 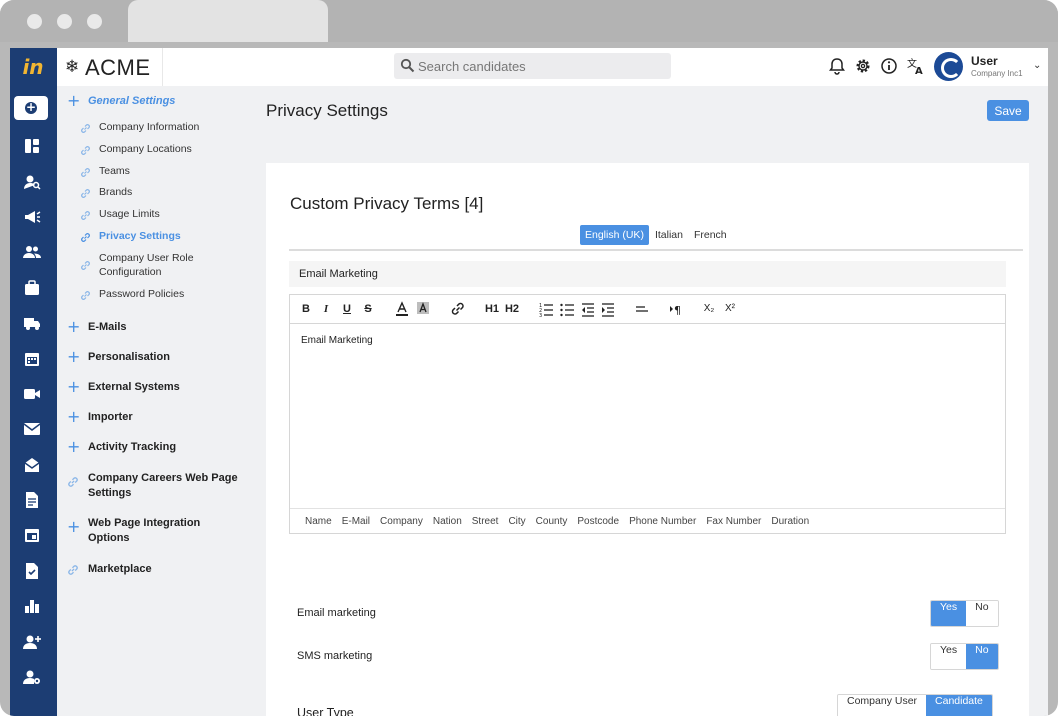 What do you see at coordinates (949, 613) in the screenshot?
I see `email-marketing-yes-button: Yes` at bounding box center [949, 613].